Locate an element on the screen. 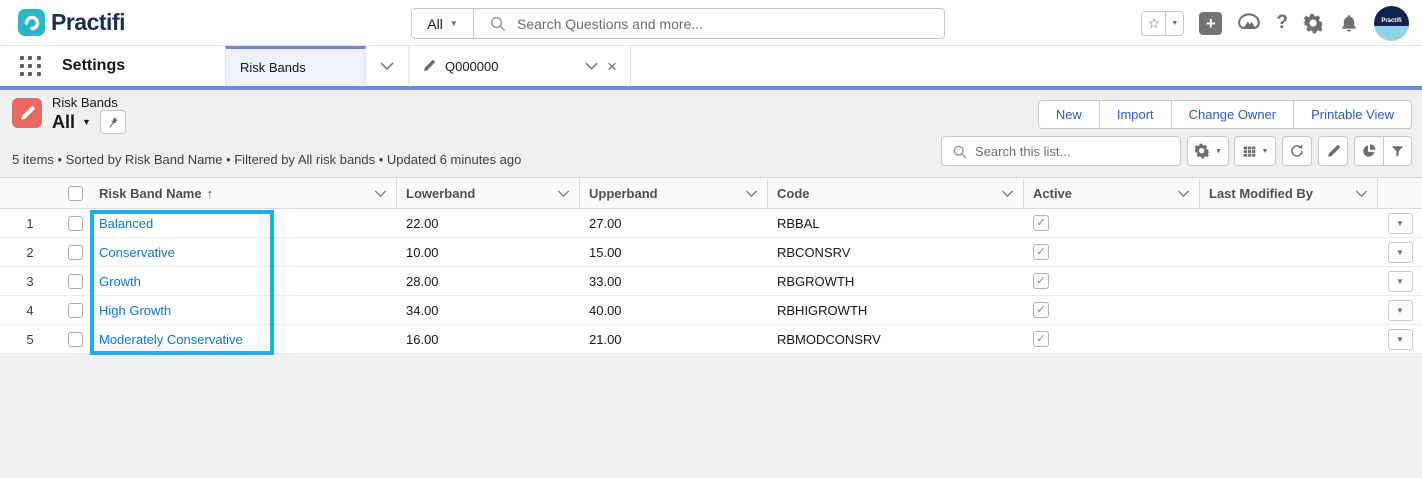 The height and width of the screenshot is (478, 1422). risk-band-name-link: Moderately Conservative is located at coordinates (171, 339).